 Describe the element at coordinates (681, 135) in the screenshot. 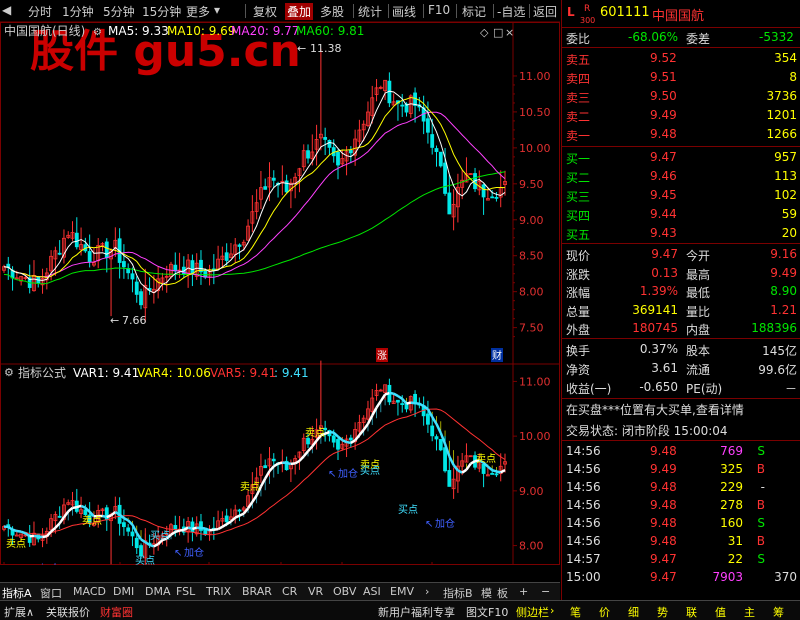

I see `ask-row: 卖一 9.48 1266` at that location.